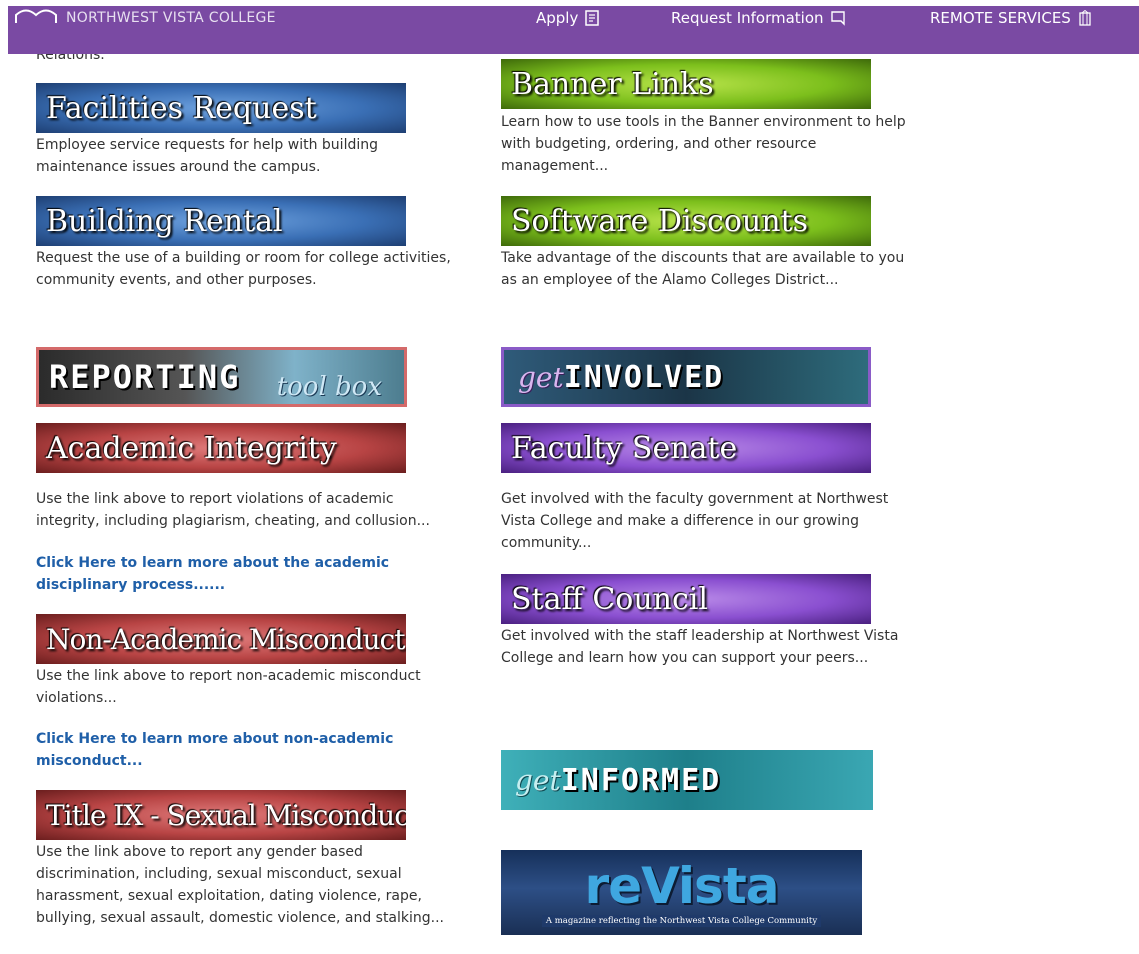 The height and width of the screenshot is (954, 1139). Describe the element at coordinates (1000, 18) in the screenshot. I see `remote-services-label: REMOTE SERVICES` at that location.